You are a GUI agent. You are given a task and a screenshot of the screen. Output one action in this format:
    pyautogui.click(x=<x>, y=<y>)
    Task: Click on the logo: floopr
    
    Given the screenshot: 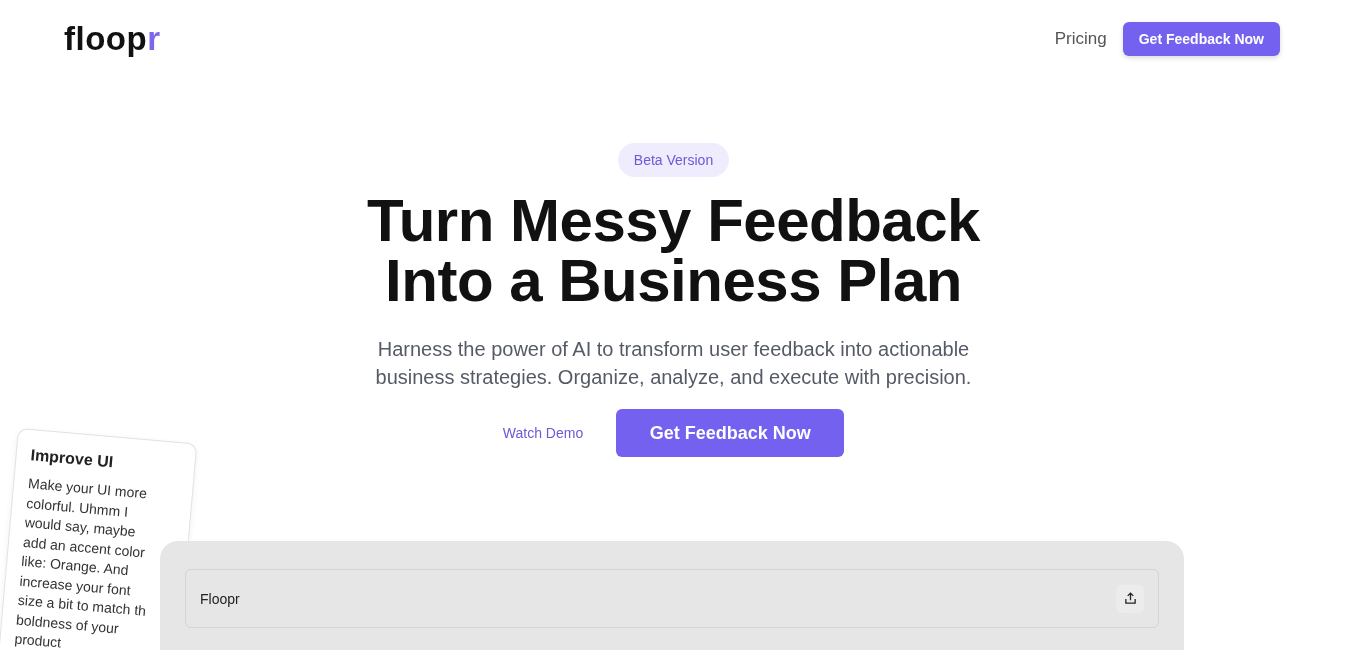 What is the action you would take?
    pyautogui.click(x=112, y=39)
    